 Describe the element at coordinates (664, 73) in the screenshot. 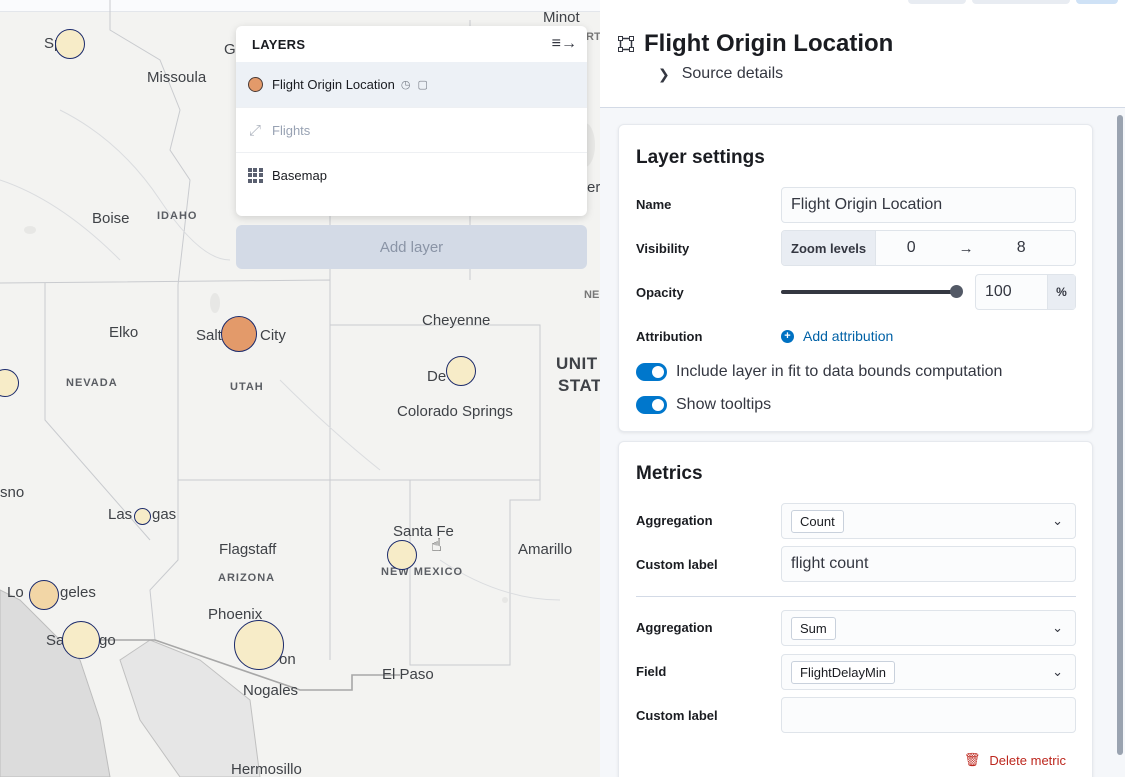

I see `chevron-right-icon: ❯` at that location.